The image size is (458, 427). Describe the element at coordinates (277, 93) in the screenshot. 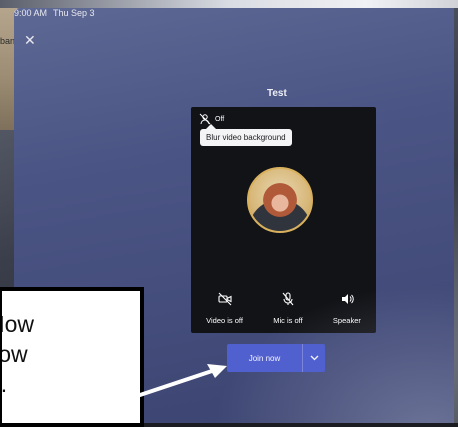

I see `meeting-title: Test` at that location.